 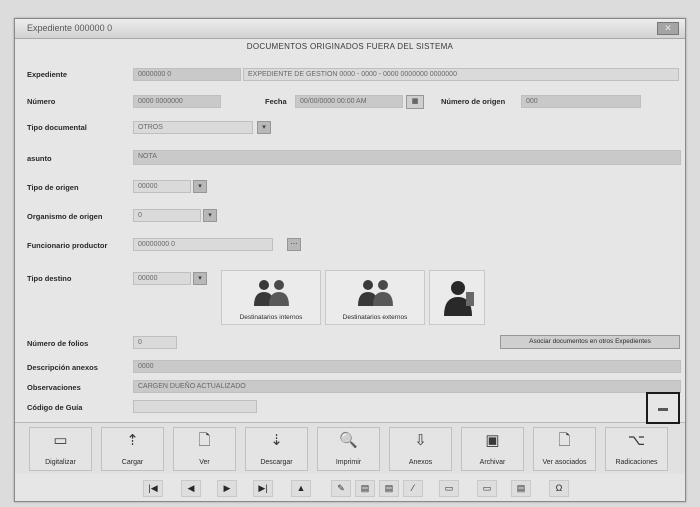 I want to click on tipo-origen-field: 00000, so click(x=162, y=186).